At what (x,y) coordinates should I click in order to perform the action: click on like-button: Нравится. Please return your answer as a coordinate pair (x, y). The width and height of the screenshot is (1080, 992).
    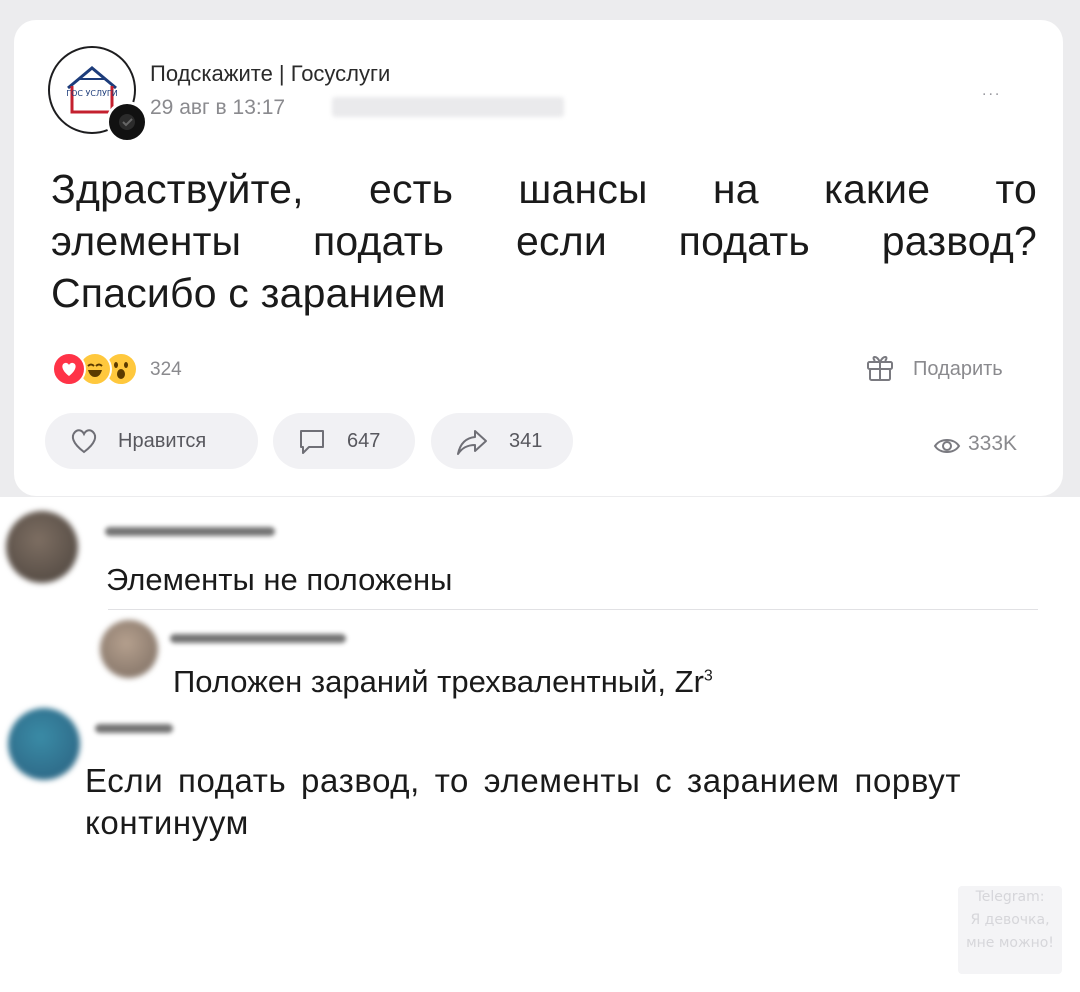
    Looking at the image, I should click on (151, 441).